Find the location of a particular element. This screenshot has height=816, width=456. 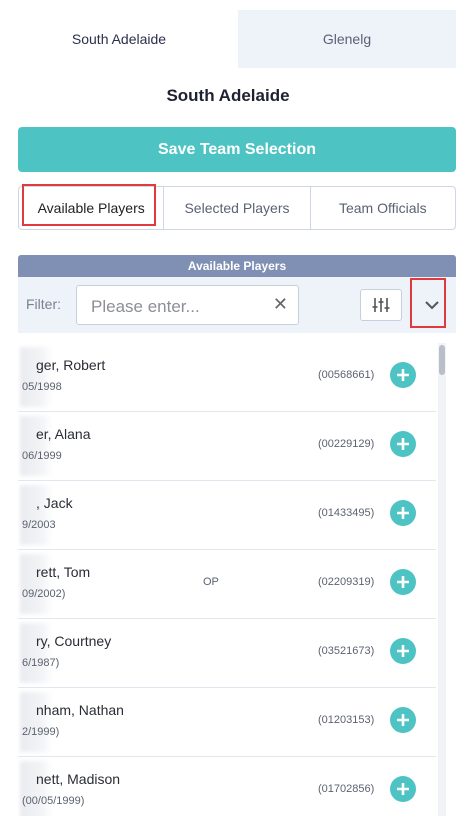

player-dob: 09/2002) is located at coordinates (44, 594).